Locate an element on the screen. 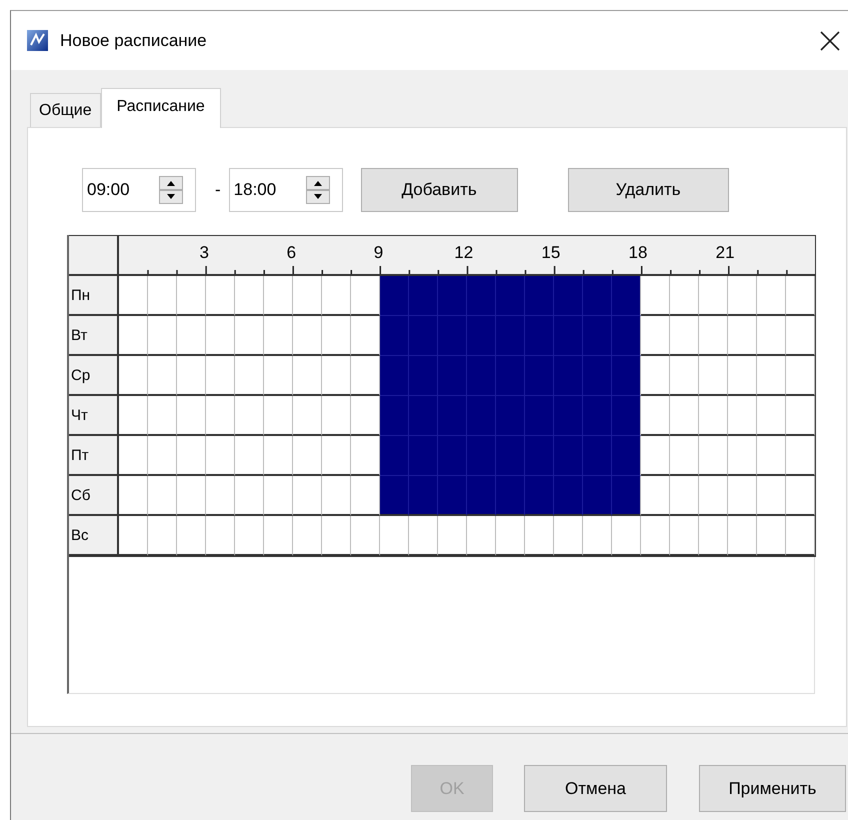 The height and width of the screenshot is (820, 848). tab: Общие is located at coordinates (65, 110).